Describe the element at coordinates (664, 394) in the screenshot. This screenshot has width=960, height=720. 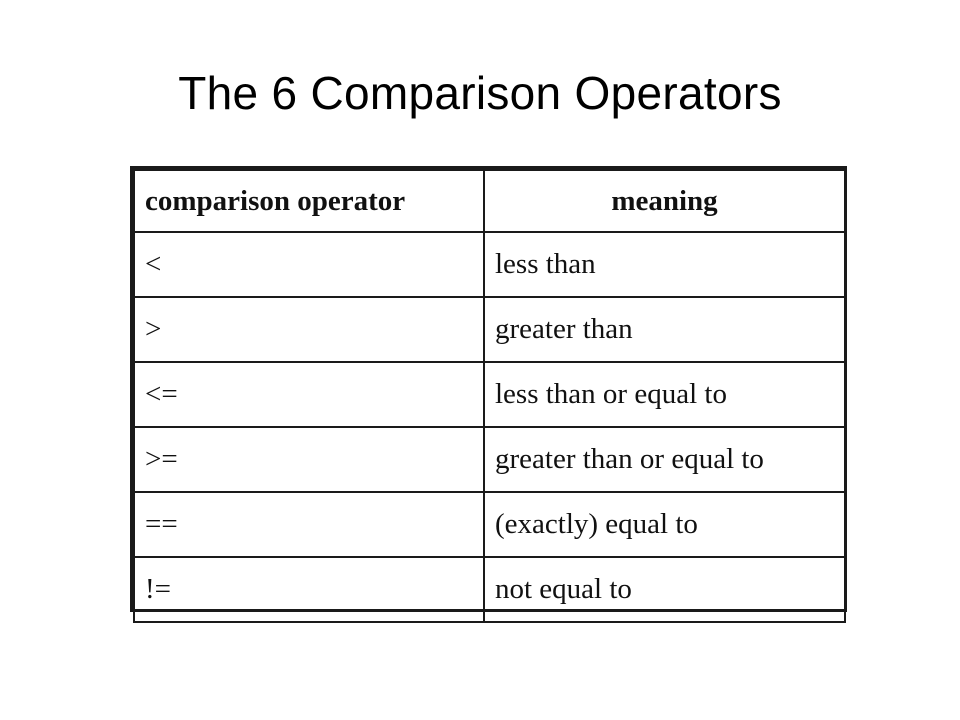
I see `meaning-cell: less than or equal to` at that location.